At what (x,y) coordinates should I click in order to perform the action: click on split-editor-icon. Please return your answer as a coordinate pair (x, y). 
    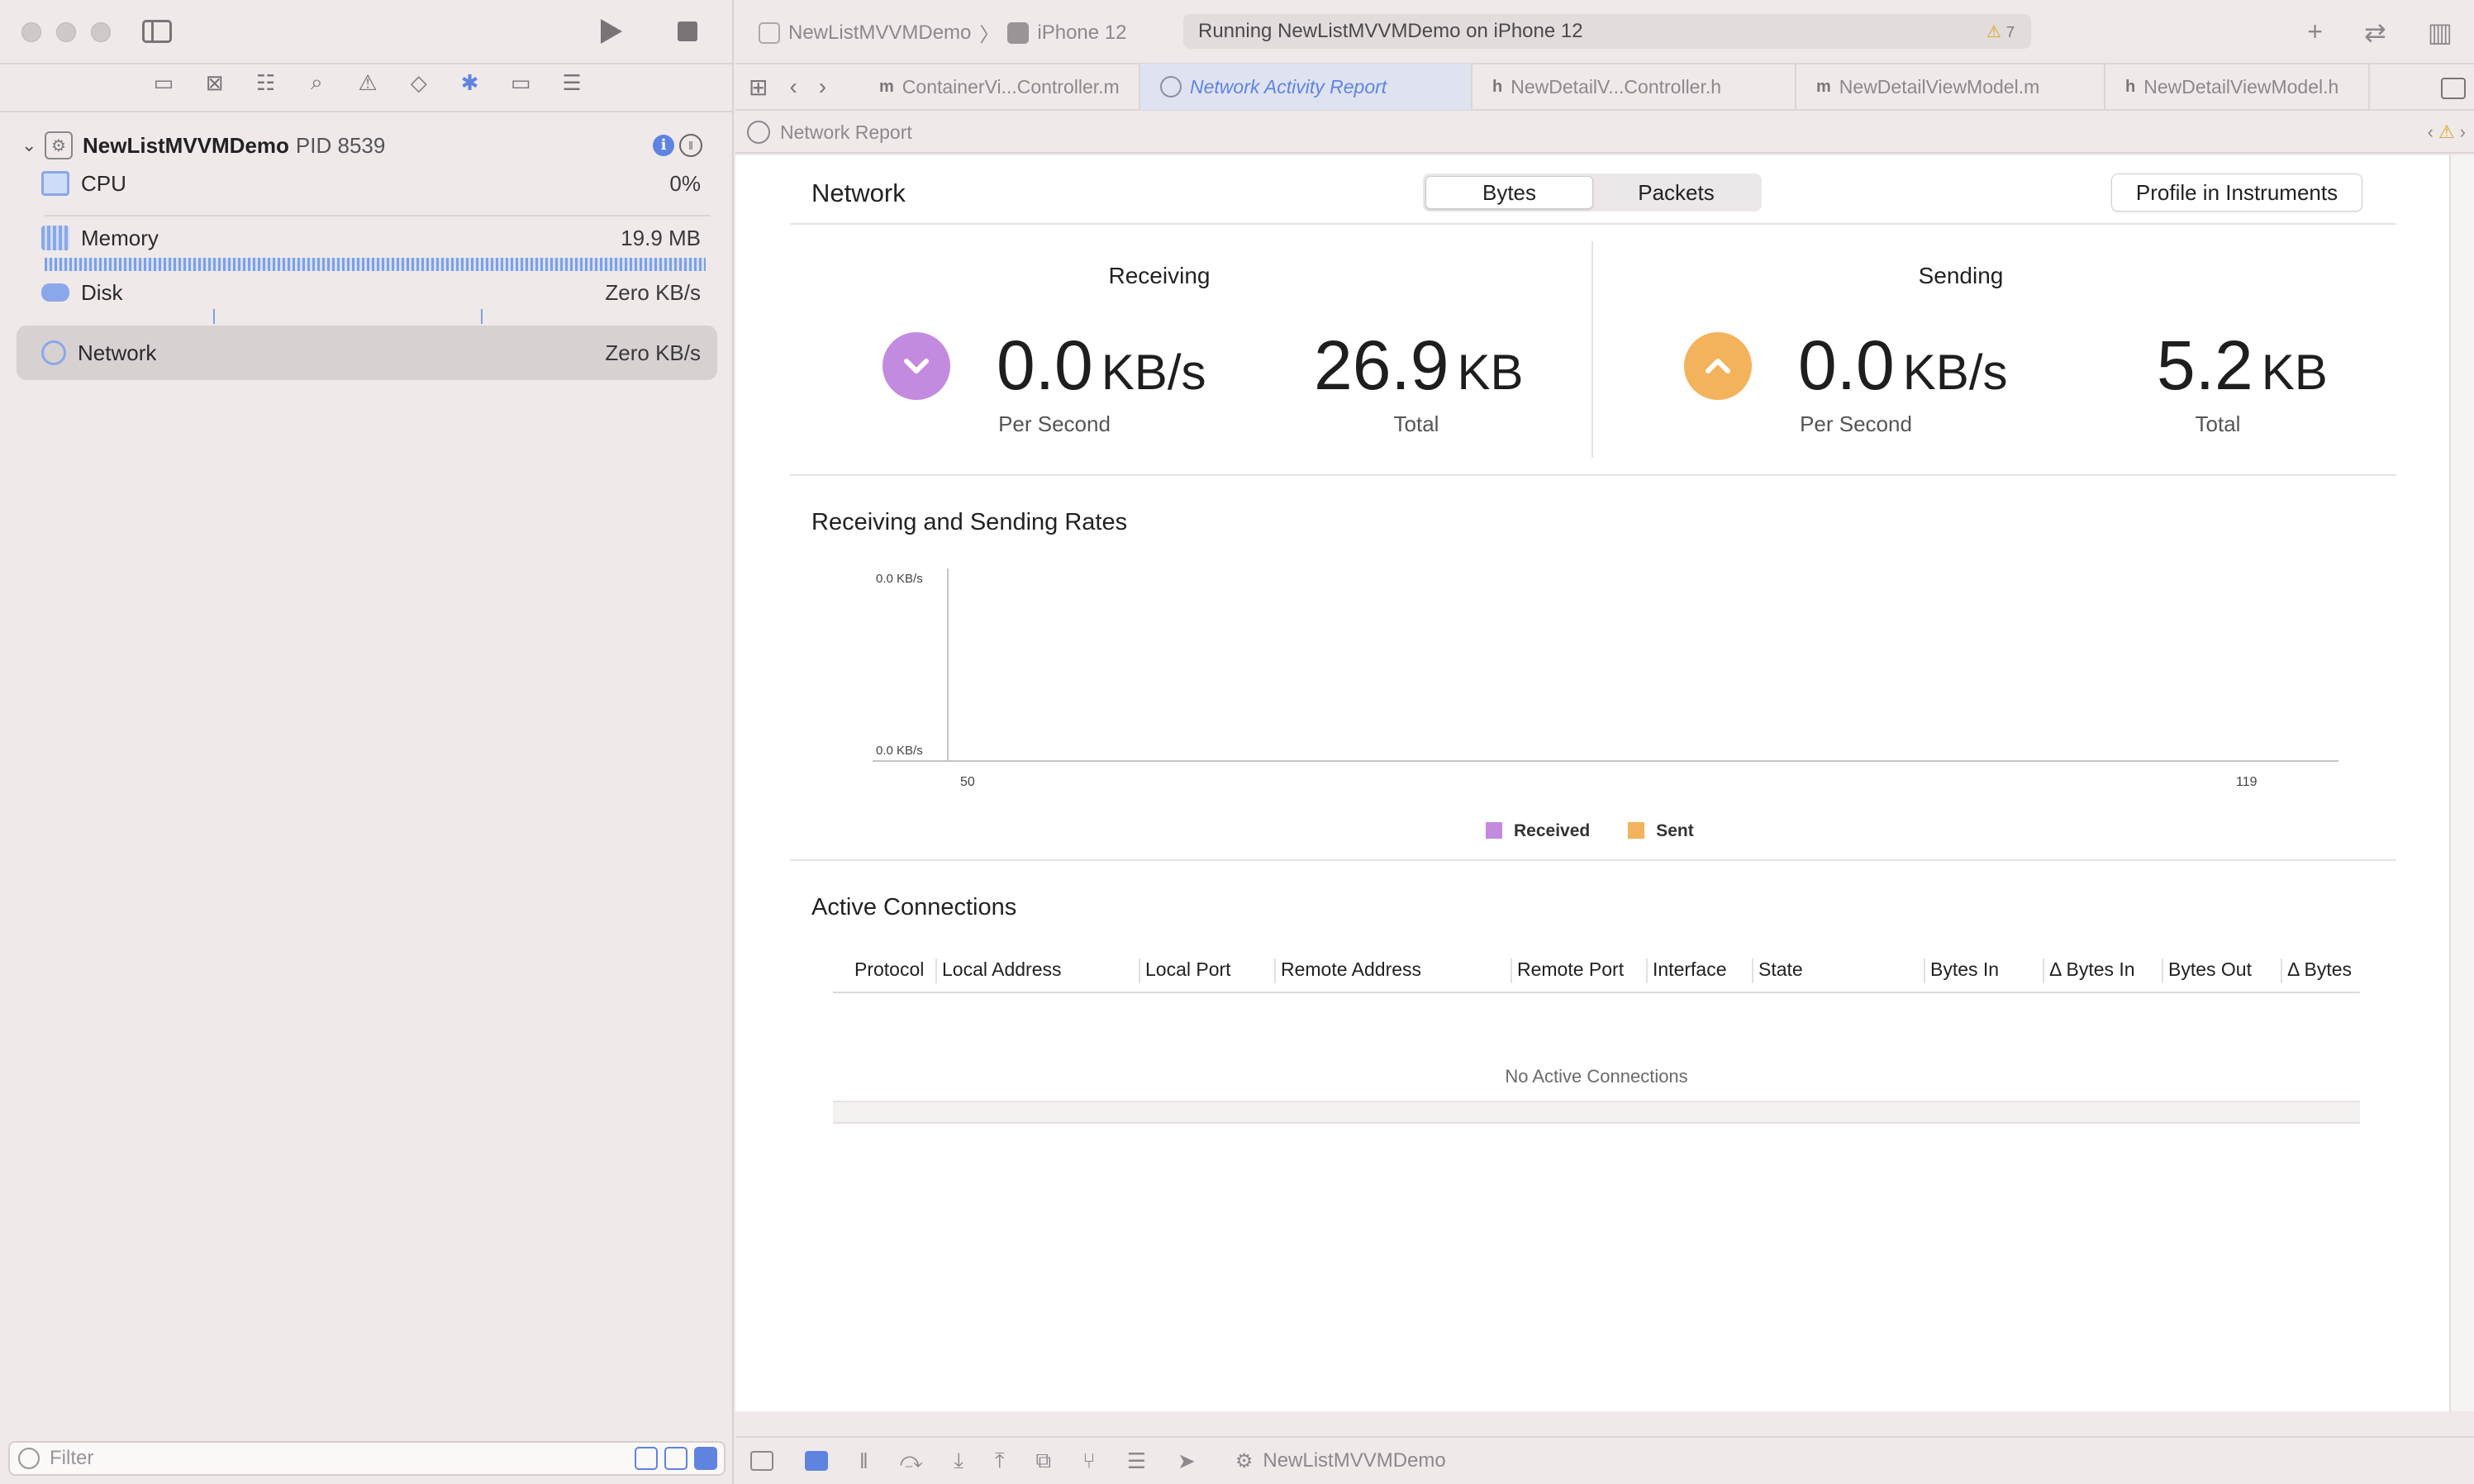
    Looking at the image, I should click on (2453, 88).